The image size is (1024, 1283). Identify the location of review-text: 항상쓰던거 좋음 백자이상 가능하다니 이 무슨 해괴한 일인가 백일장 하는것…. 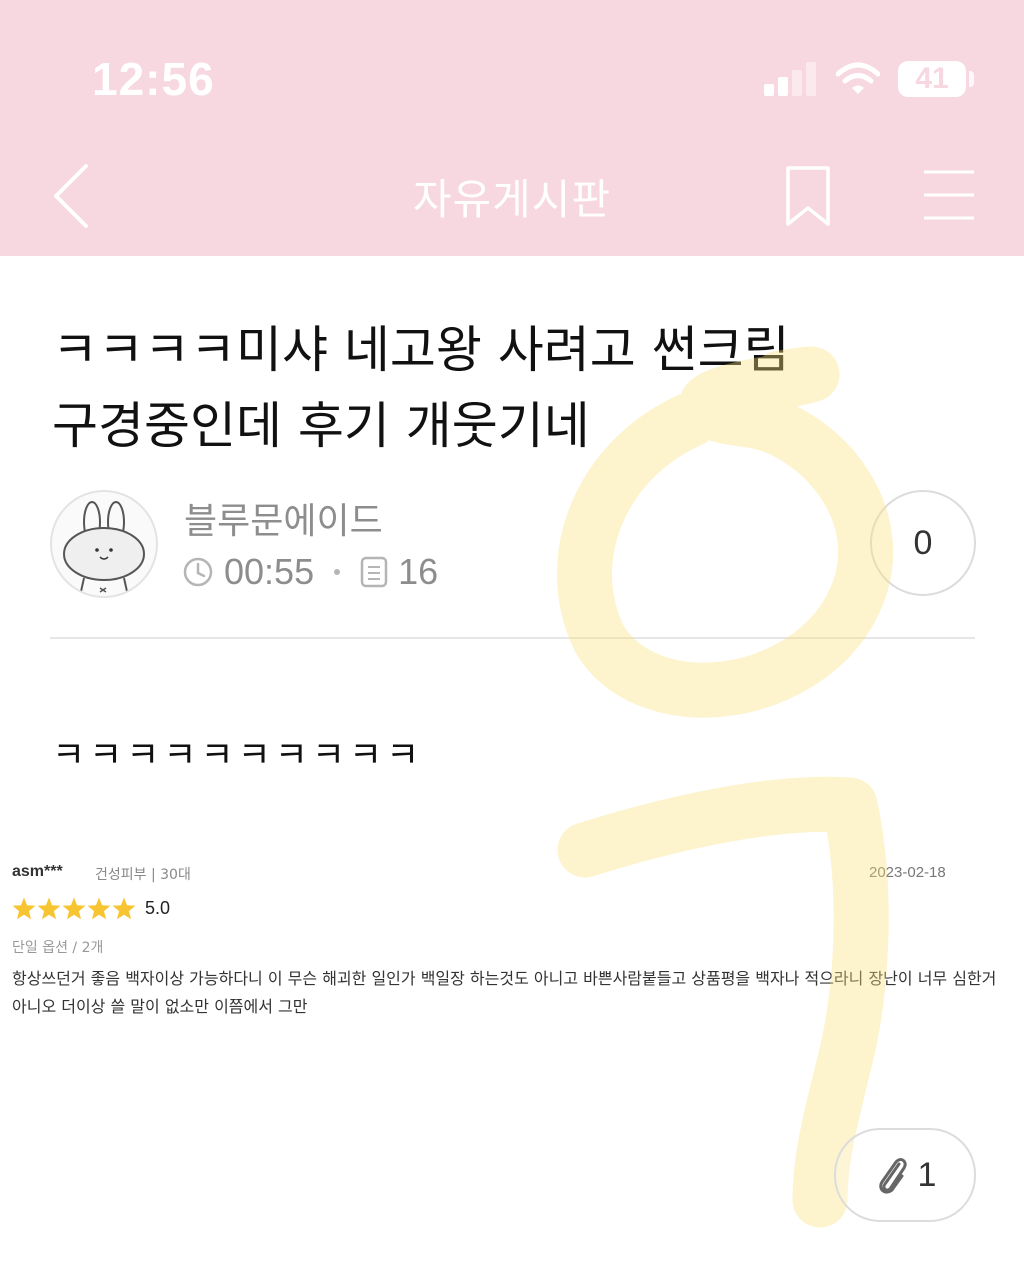
(504, 992).